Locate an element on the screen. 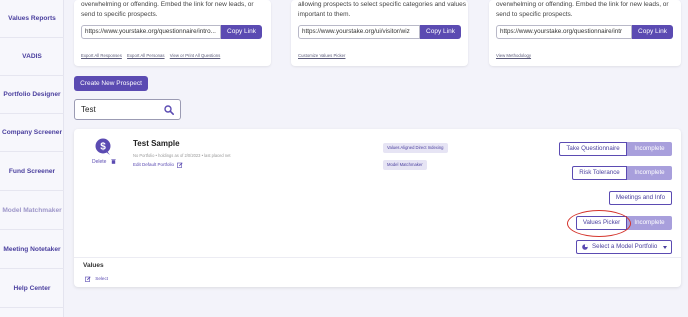 This screenshot has width=688, height=317. view-methodology-link: View Methodology is located at coordinates (513, 55).